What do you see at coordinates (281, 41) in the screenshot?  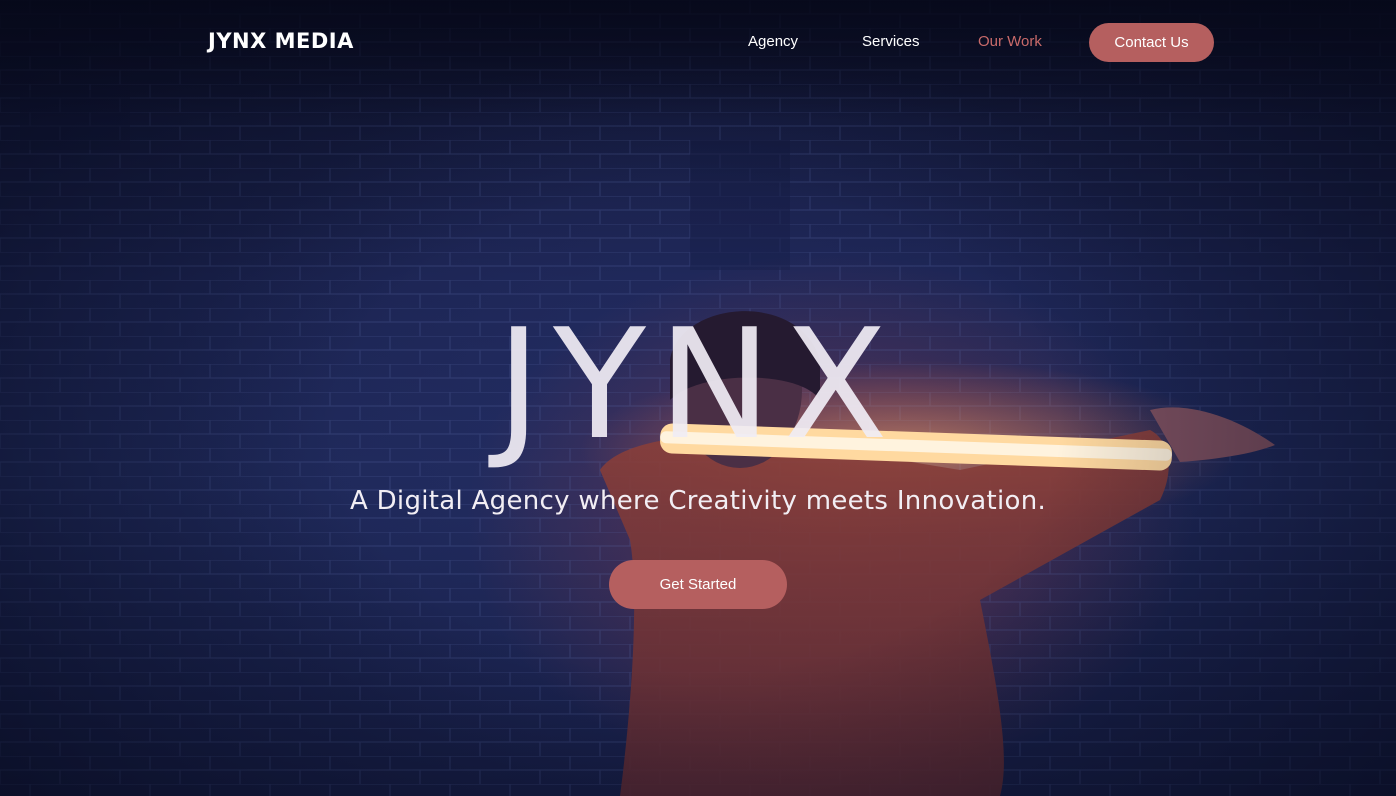 I see `brand-logo: JYNX MEDIA` at bounding box center [281, 41].